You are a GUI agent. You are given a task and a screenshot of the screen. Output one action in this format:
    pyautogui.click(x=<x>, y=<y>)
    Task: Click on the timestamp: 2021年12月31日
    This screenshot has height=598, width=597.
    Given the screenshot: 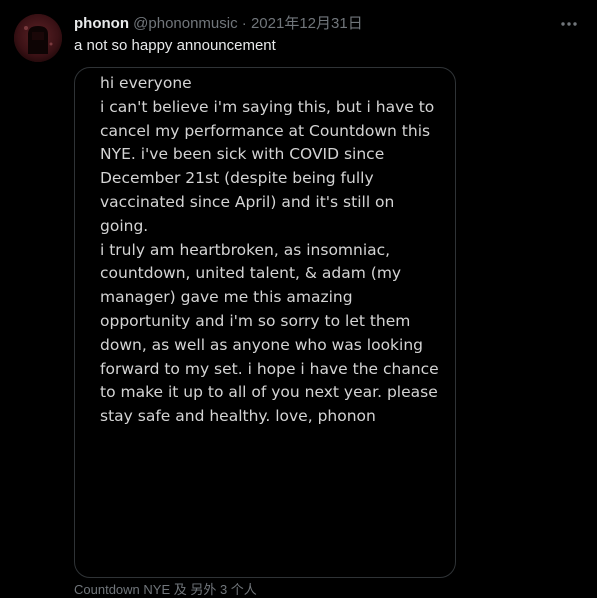 What is the action you would take?
    pyautogui.click(x=307, y=23)
    